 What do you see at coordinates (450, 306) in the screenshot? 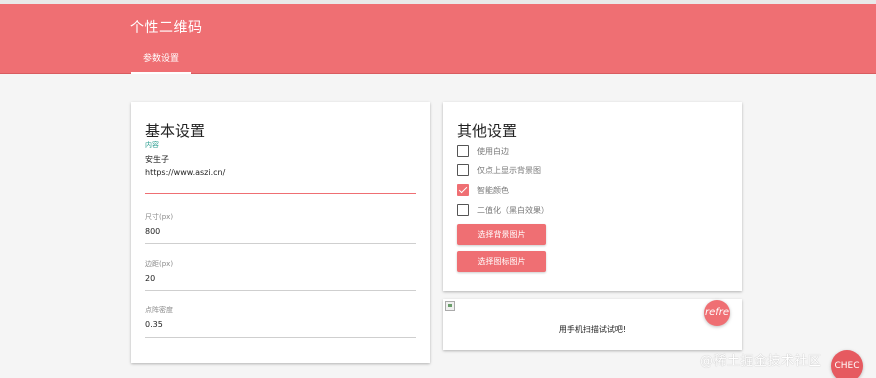
I see `broken-image-icon` at bounding box center [450, 306].